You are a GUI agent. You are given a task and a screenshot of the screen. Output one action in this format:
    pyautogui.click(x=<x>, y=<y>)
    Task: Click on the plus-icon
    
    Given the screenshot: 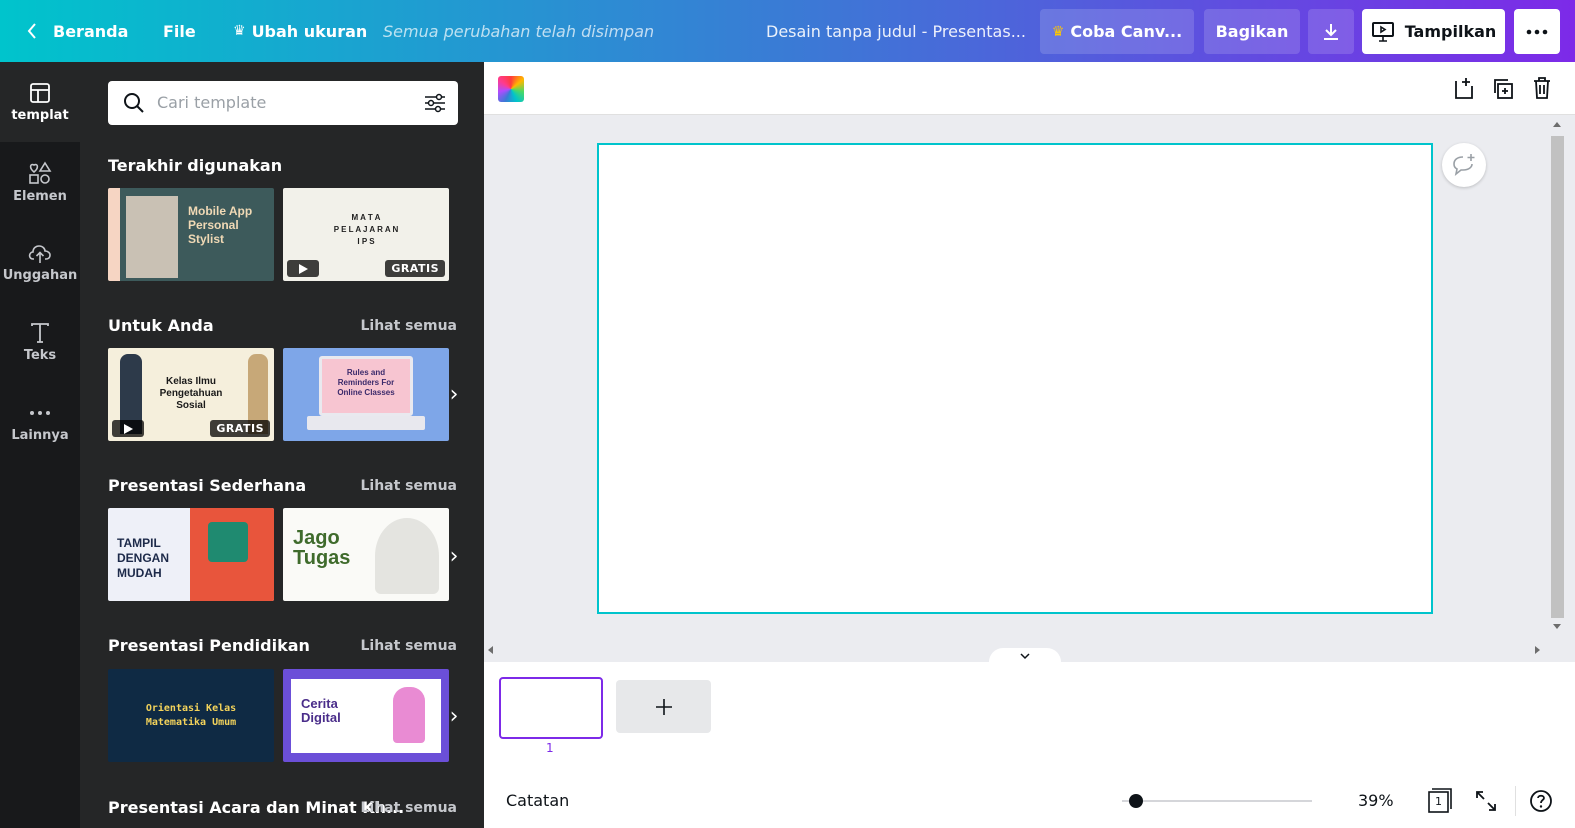 What is the action you would take?
    pyautogui.click(x=663, y=706)
    